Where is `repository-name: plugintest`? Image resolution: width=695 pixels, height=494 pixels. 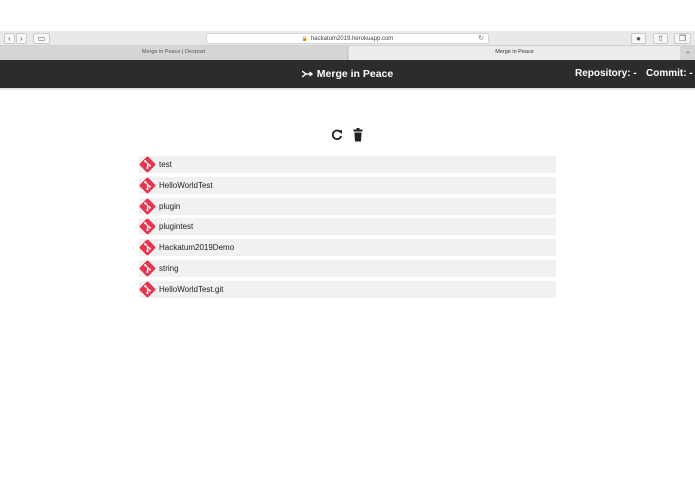 repository-name: plugintest is located at coordinates (176, 227).